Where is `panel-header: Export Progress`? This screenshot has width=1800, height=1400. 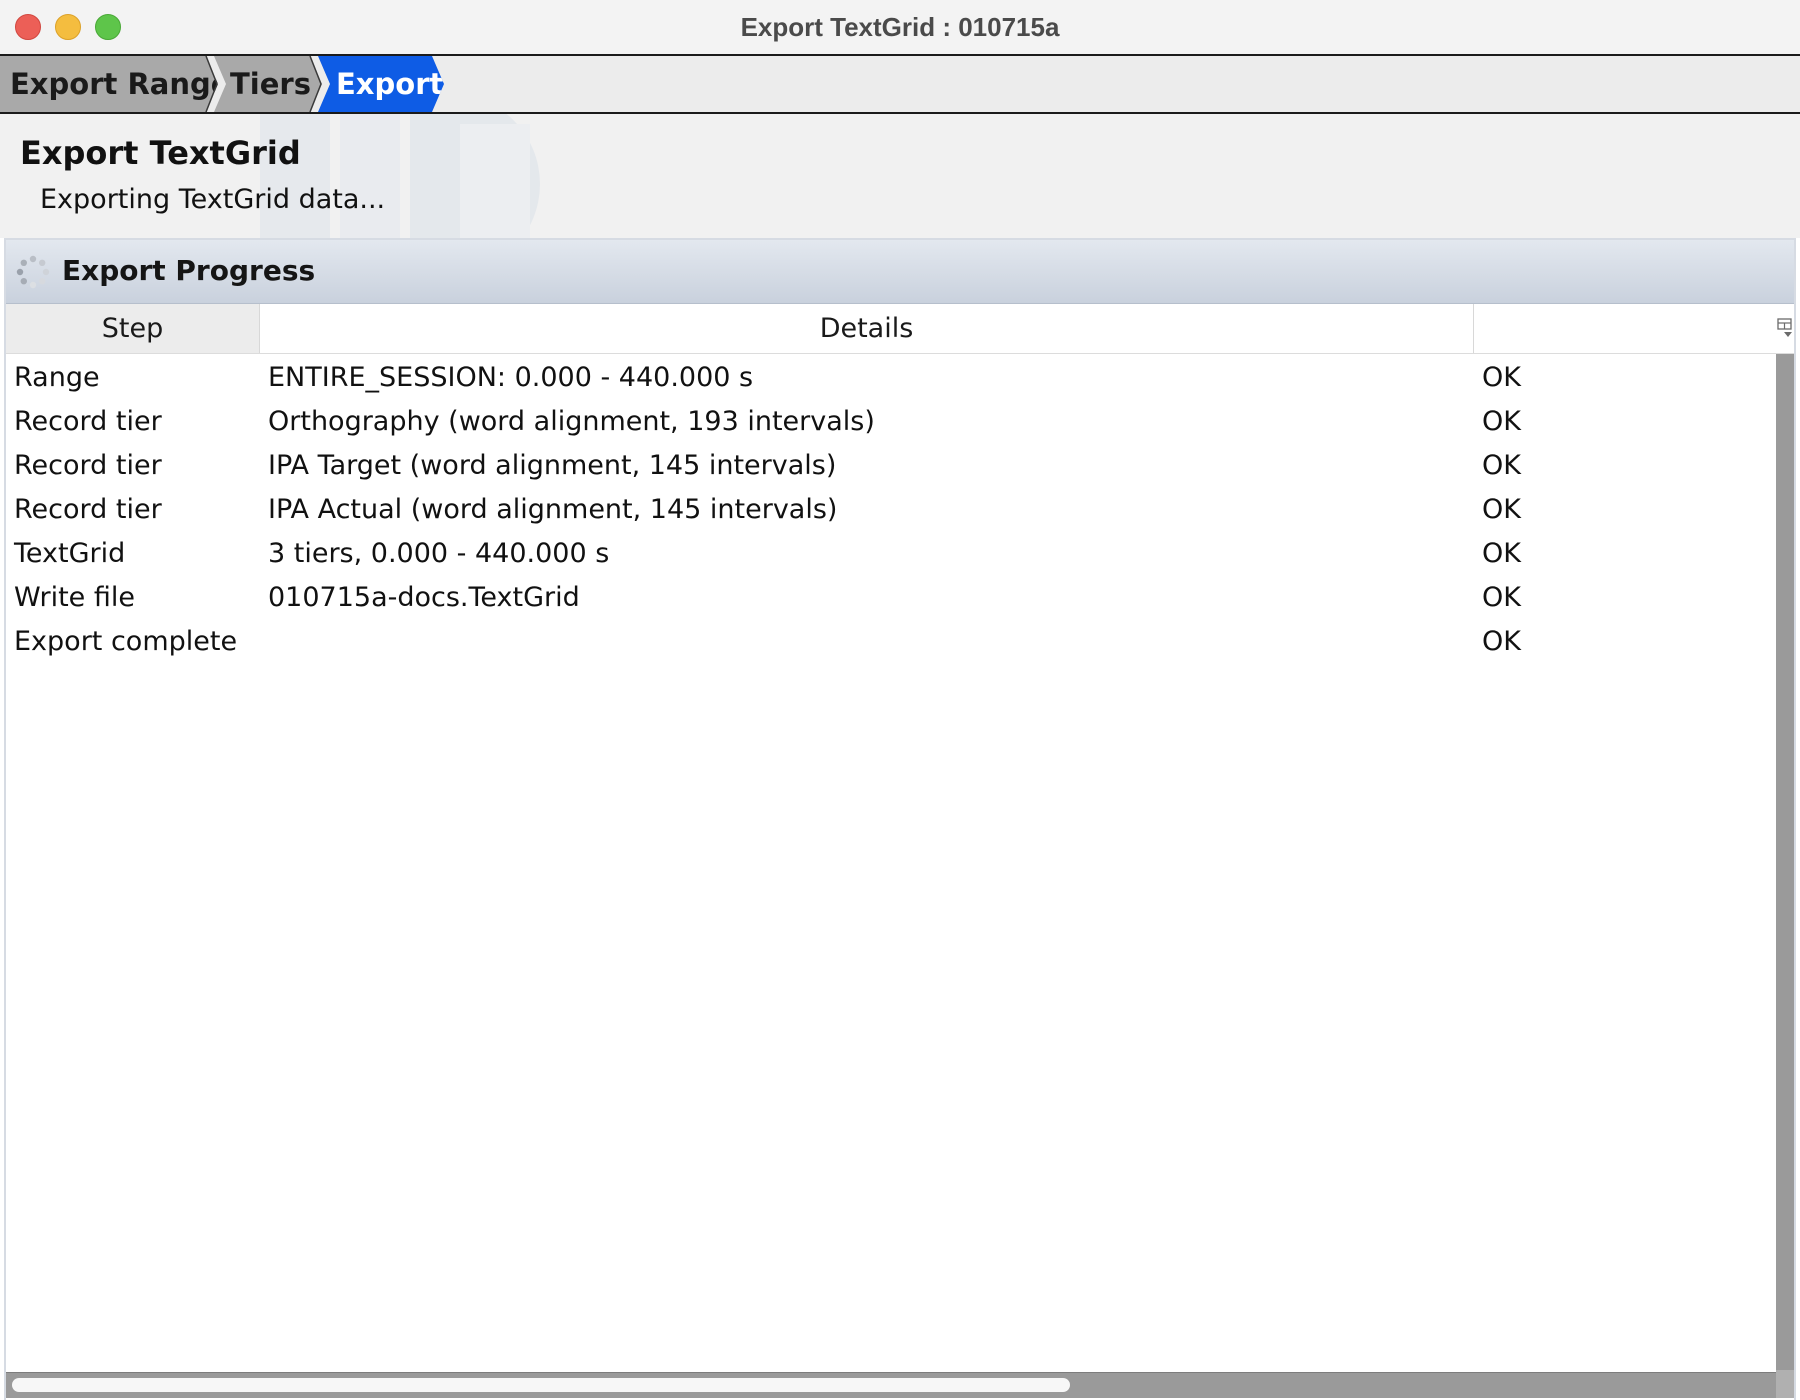
panel-header: Export Progress is located at coordinates (900, 272).